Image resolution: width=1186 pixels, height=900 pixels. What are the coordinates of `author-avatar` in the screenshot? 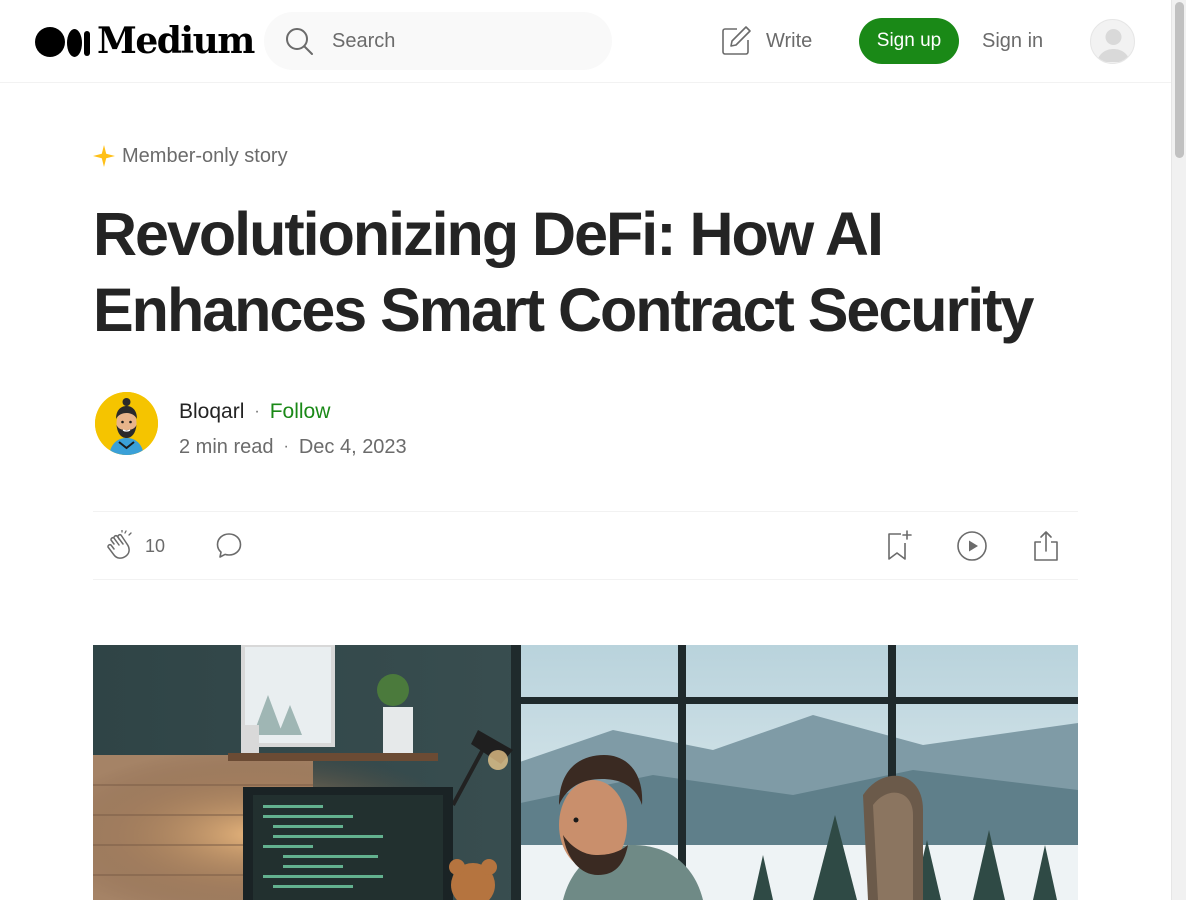 It's located at (126, 423).